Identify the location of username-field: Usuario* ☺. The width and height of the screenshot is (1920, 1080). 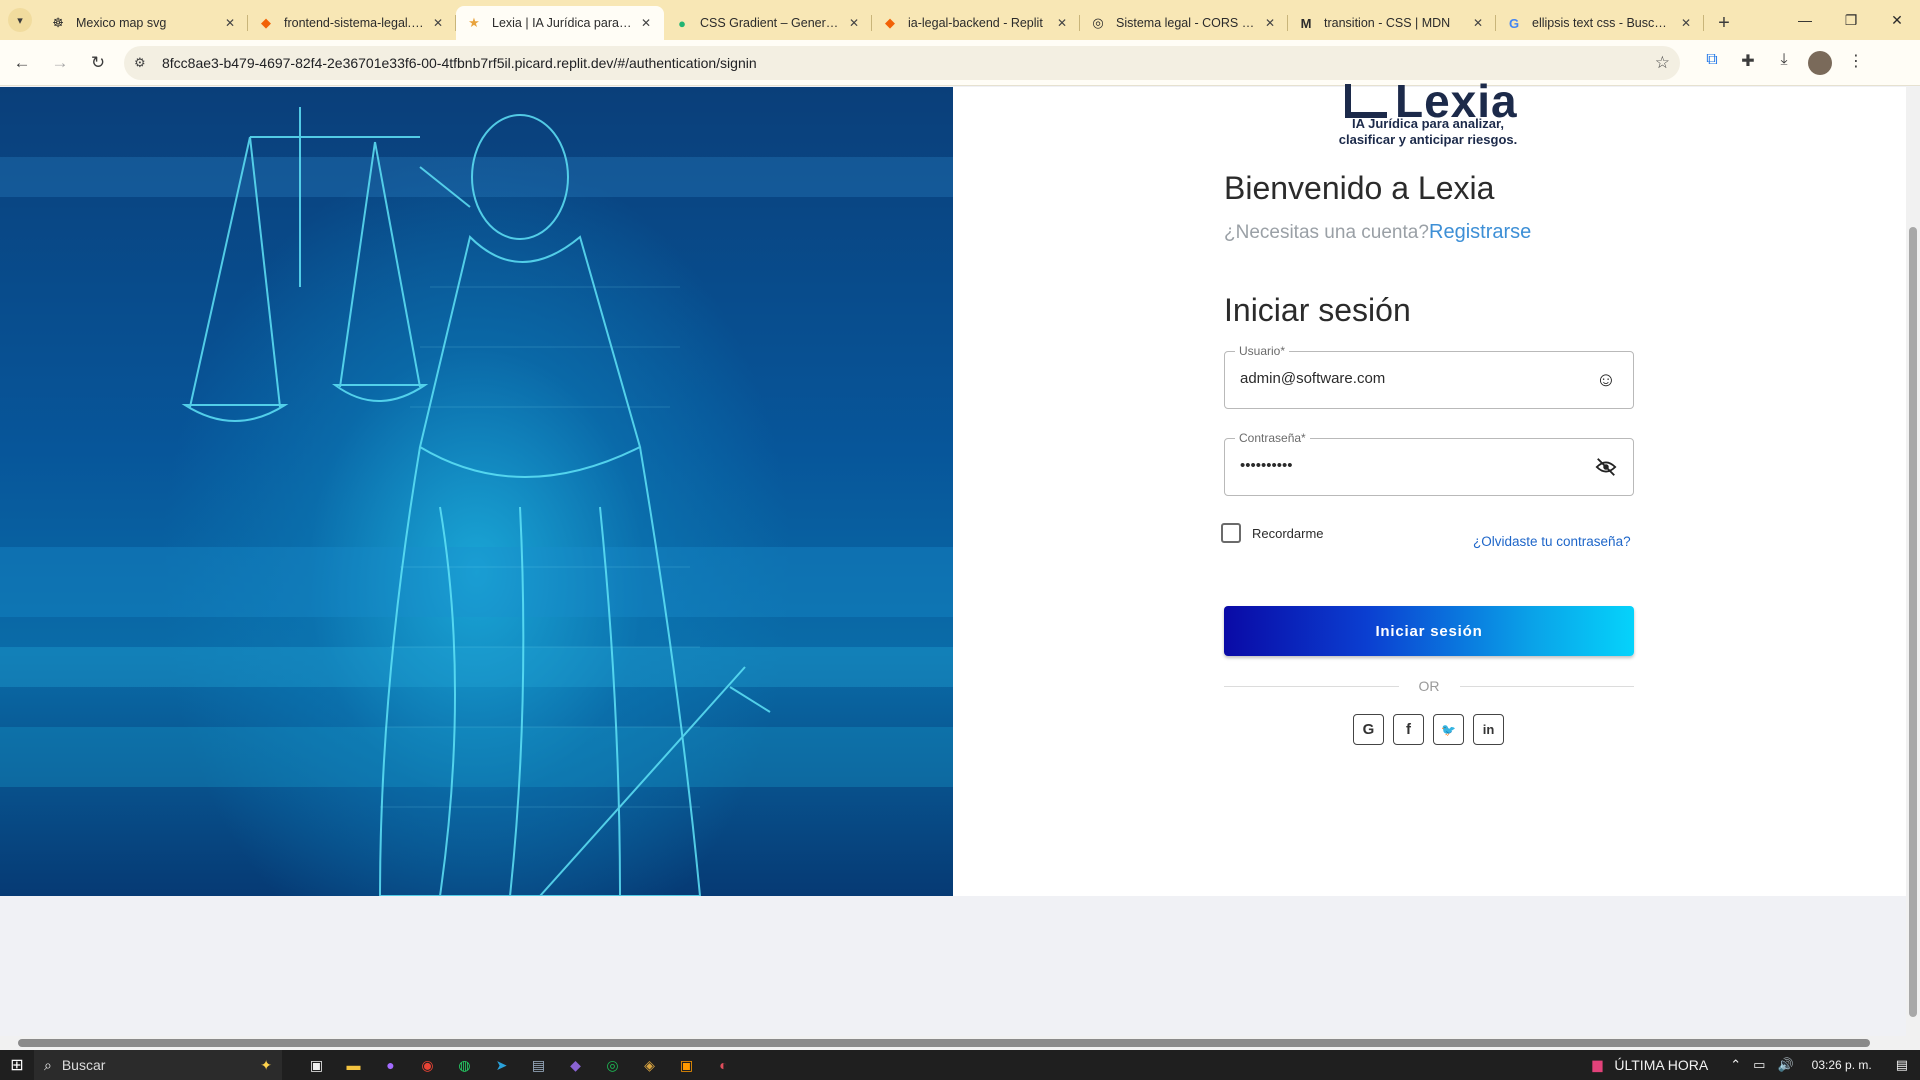
(1429, 376).